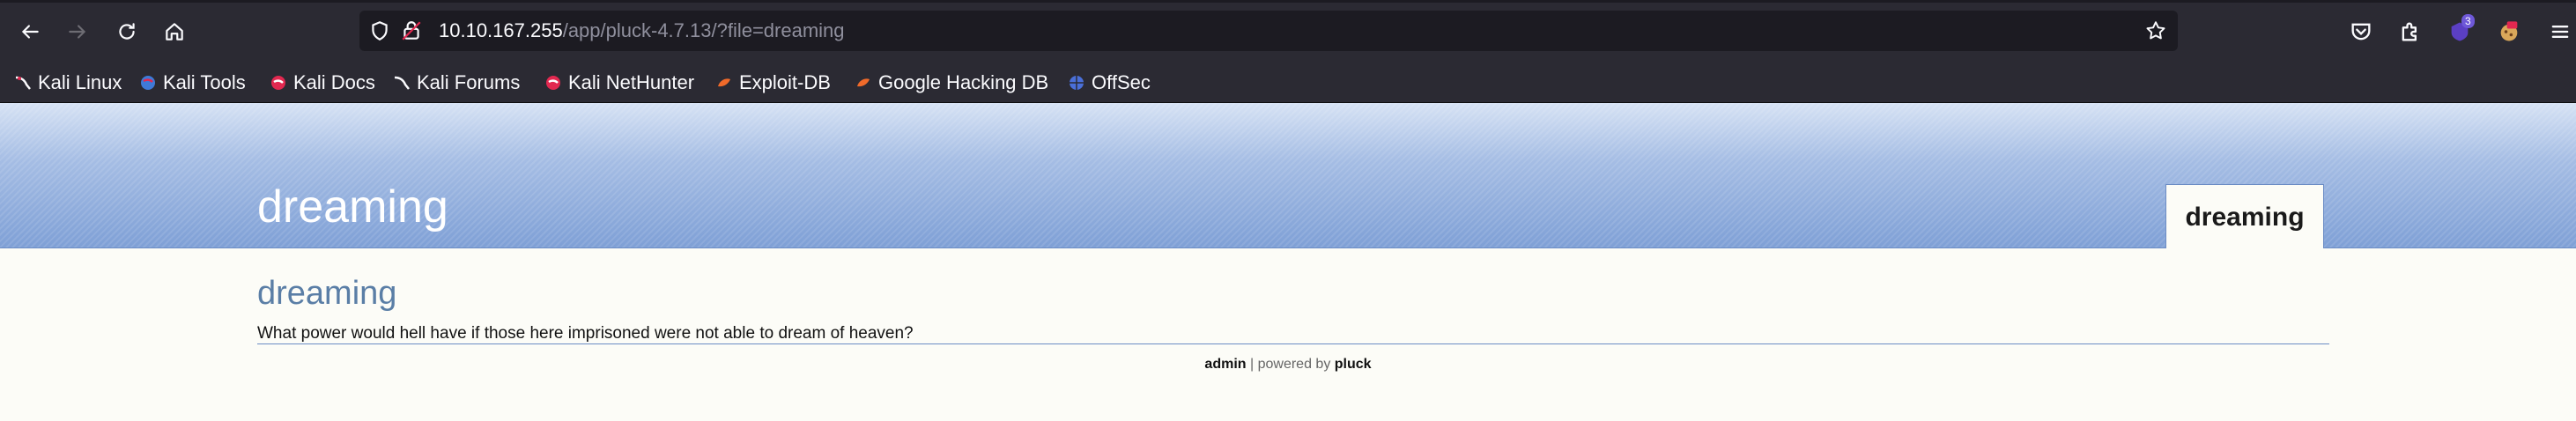  Describe the element at coordinates (2156, 31) in the screenshot. I see `bookmark-star-icon` at that location.